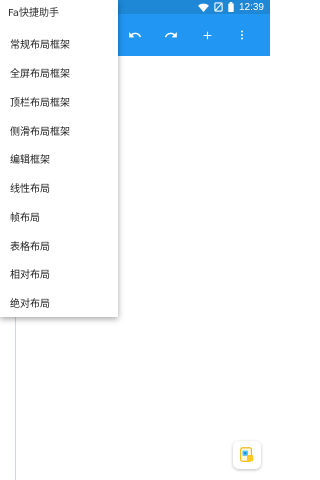 The image size is (320, 480). Describe the element at coordinates (40, 45) in the screenshot. I see `menu-item-label: 常规布局框架` at that location.